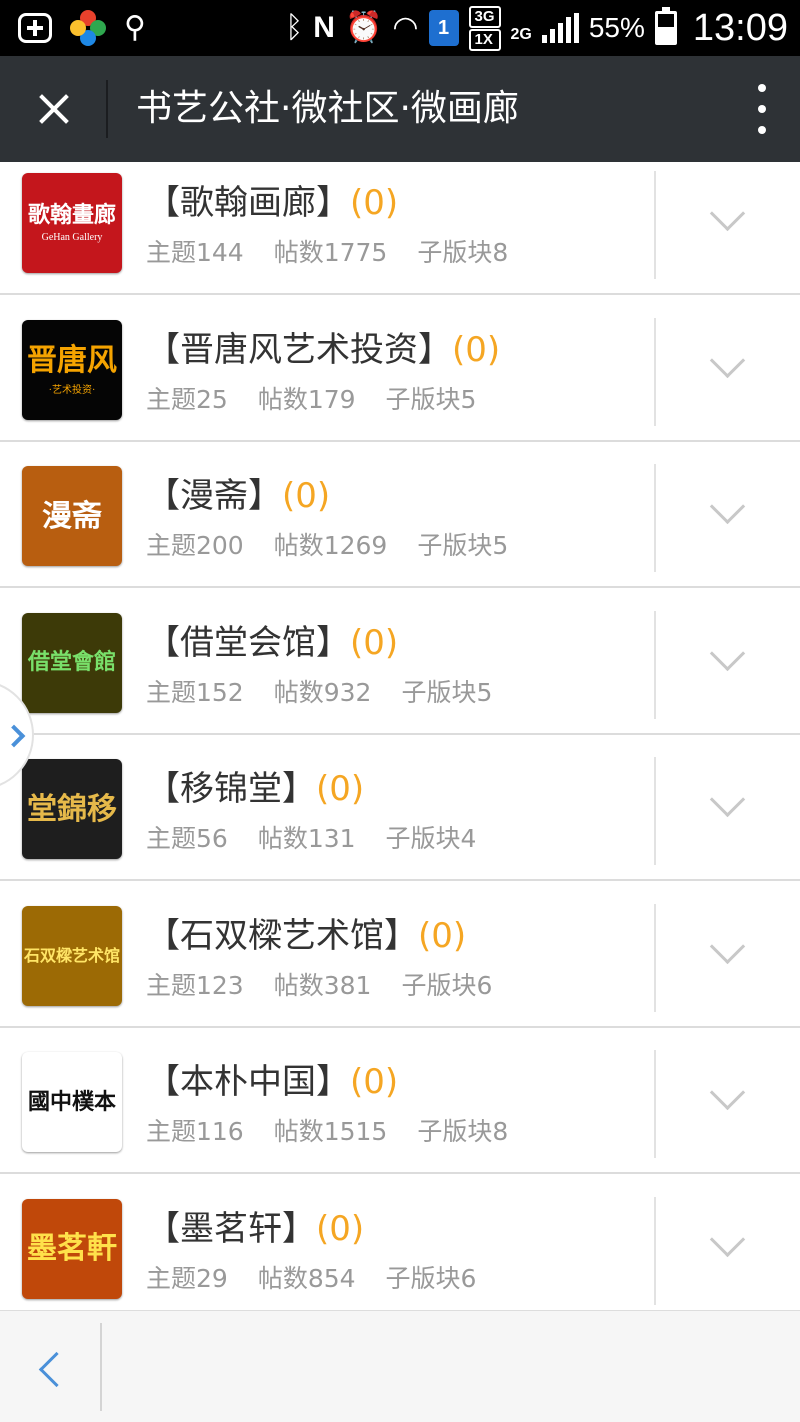 The height and width of the screenshot is (1422, 800). Describe the element at coordinates (327, 108) in the screenshot. I see `page-title: 书艺公社·微社区·微画廊` at that location.